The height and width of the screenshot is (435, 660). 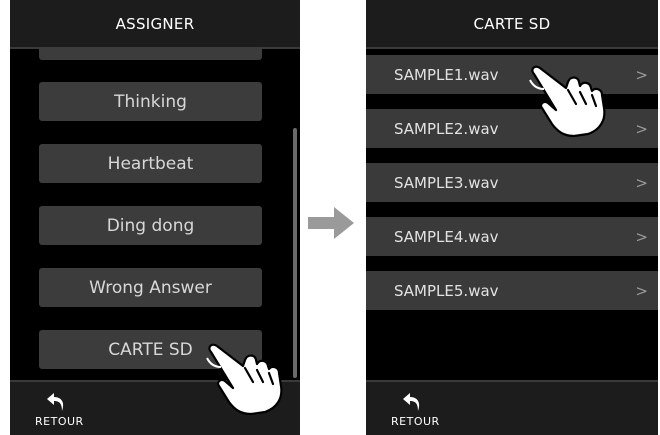 I want to click on list-item-label: Ding dong, so click(x=150, y=225).